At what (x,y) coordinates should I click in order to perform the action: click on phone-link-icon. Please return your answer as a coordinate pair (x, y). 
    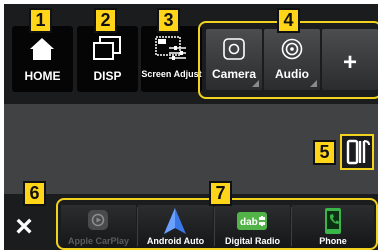
    Looking at the image, I should click on (358, 152).